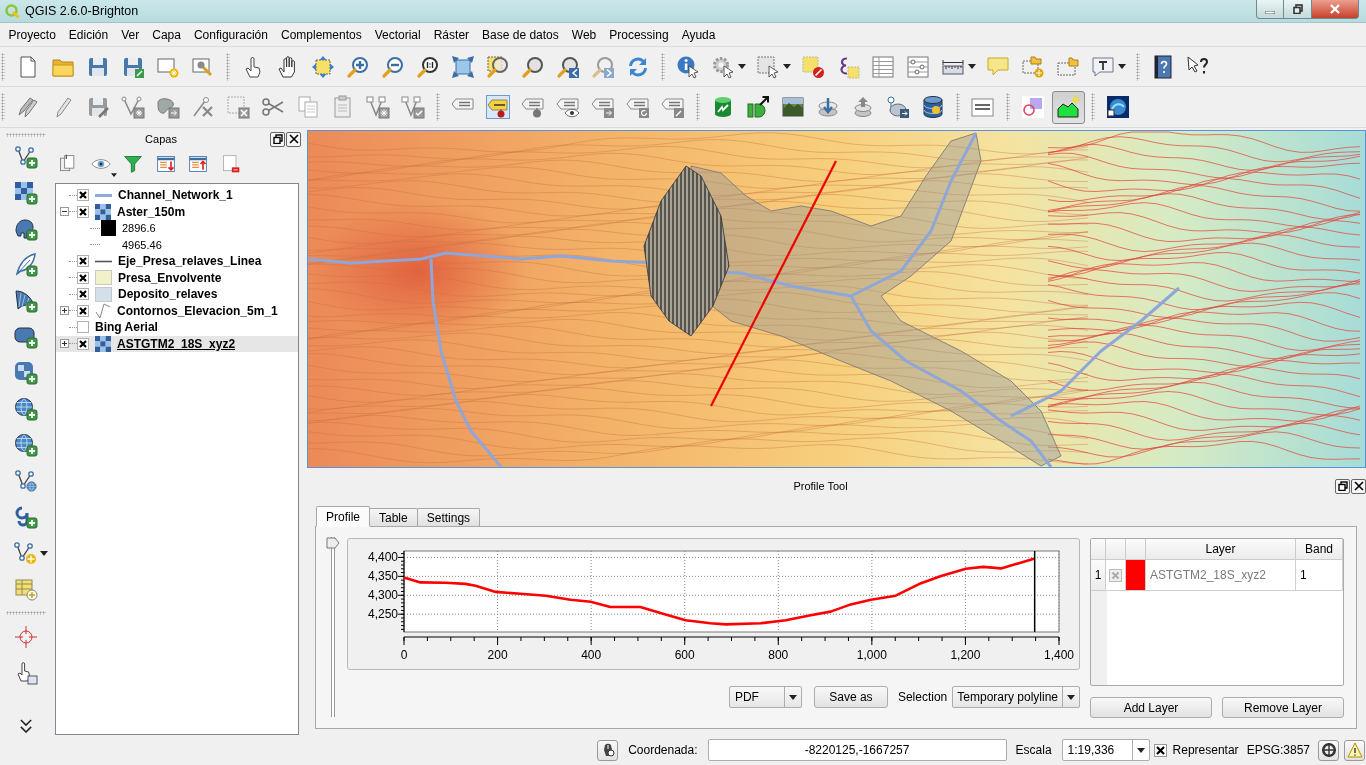 The height and width of the screenshot is (765, 1366). Describe the element at coordinates (584, 34) in the screenshot. I see `menu-item: Web` at that location.